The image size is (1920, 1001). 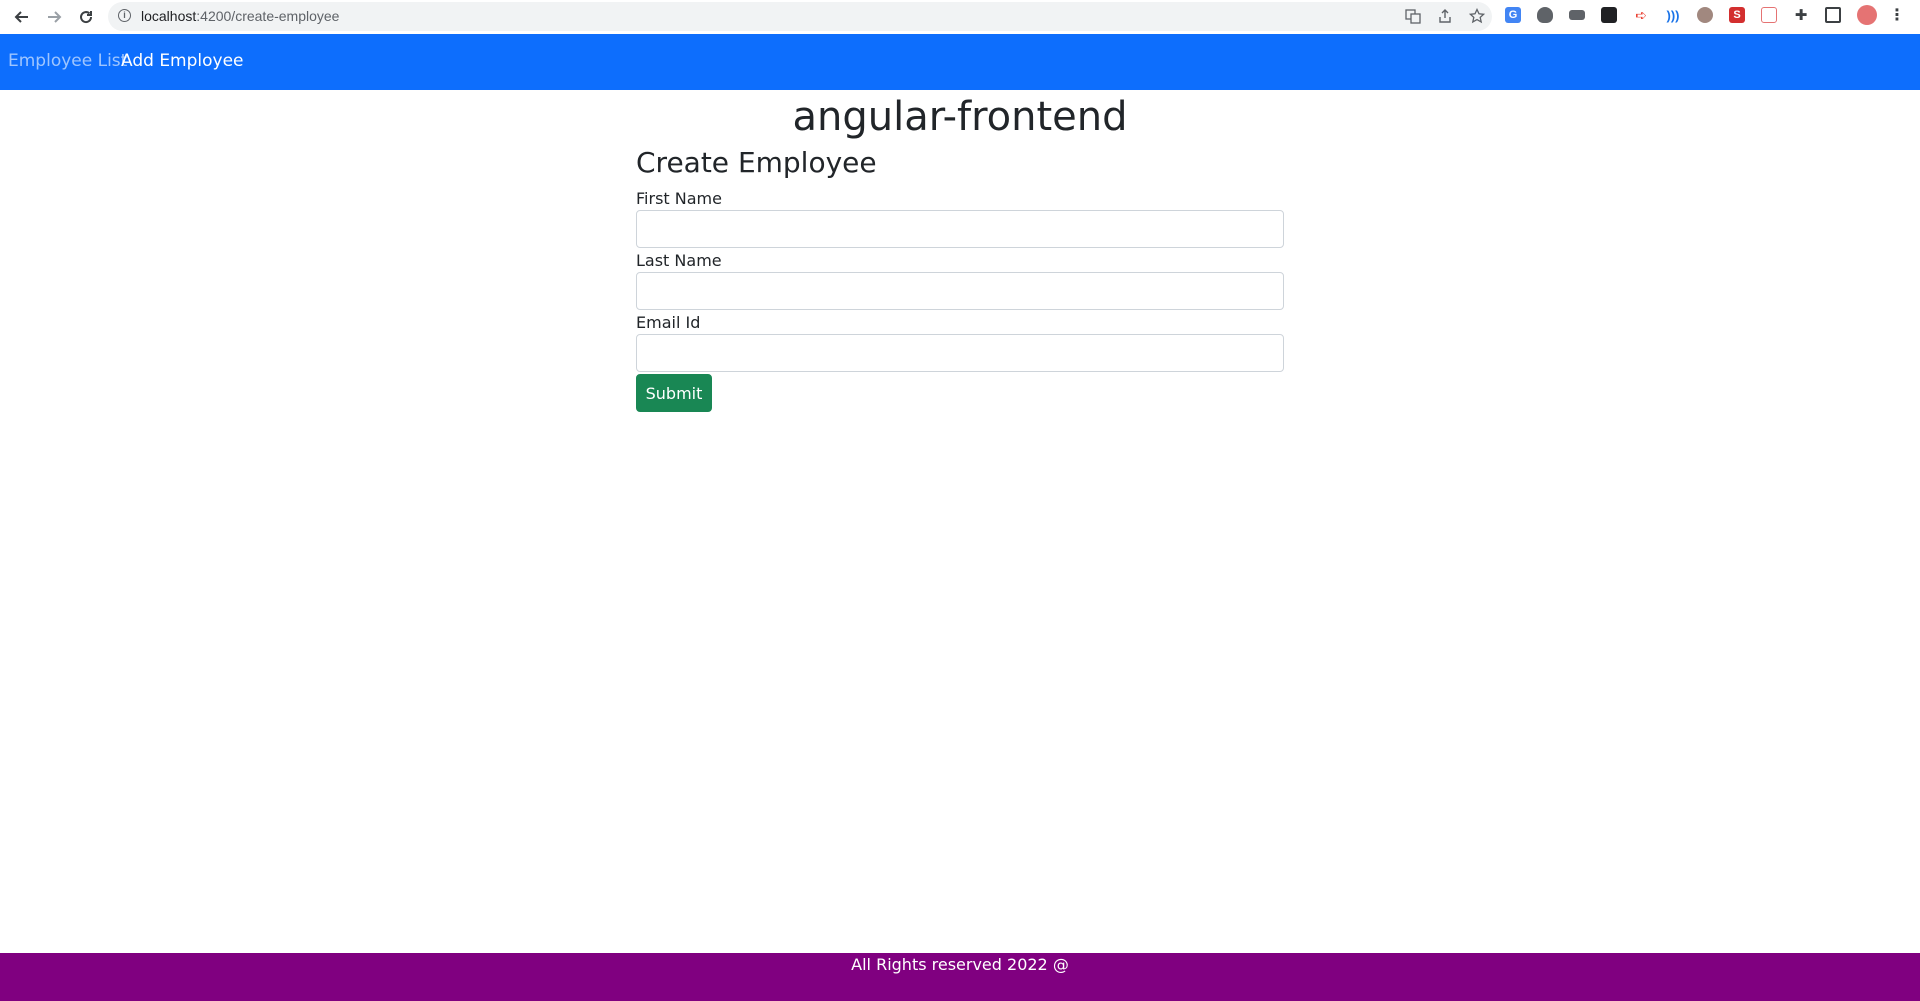 What do you see at coordinates (1445, 16) in the screenshot?
I see `share-icon` at bounding box center [1445, 16].